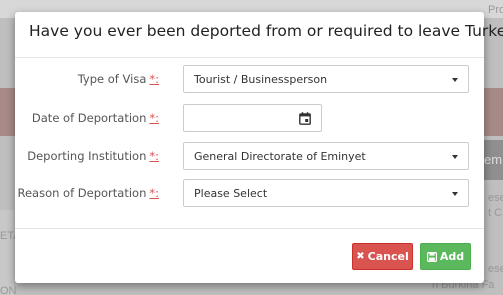 The image size is (503, 295). Describe the element at coordinates (82, 193) in the screenshot. I see `deportation-reason-label-text: Reason of Deportation` at that location.